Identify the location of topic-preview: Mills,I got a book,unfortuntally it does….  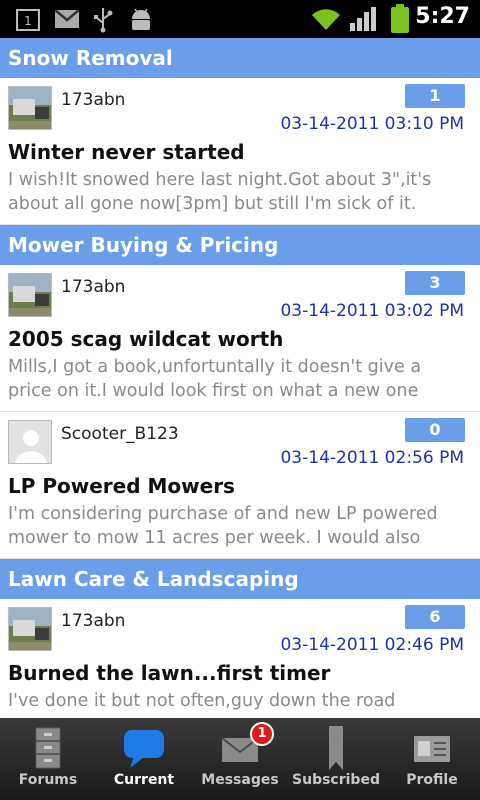
(215, 379).